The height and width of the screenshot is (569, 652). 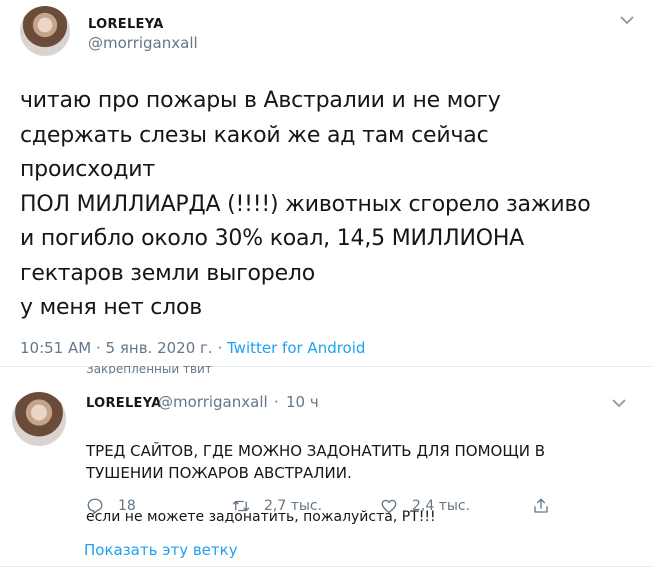 I want to click on share-icon, so click(x=541, y=505).